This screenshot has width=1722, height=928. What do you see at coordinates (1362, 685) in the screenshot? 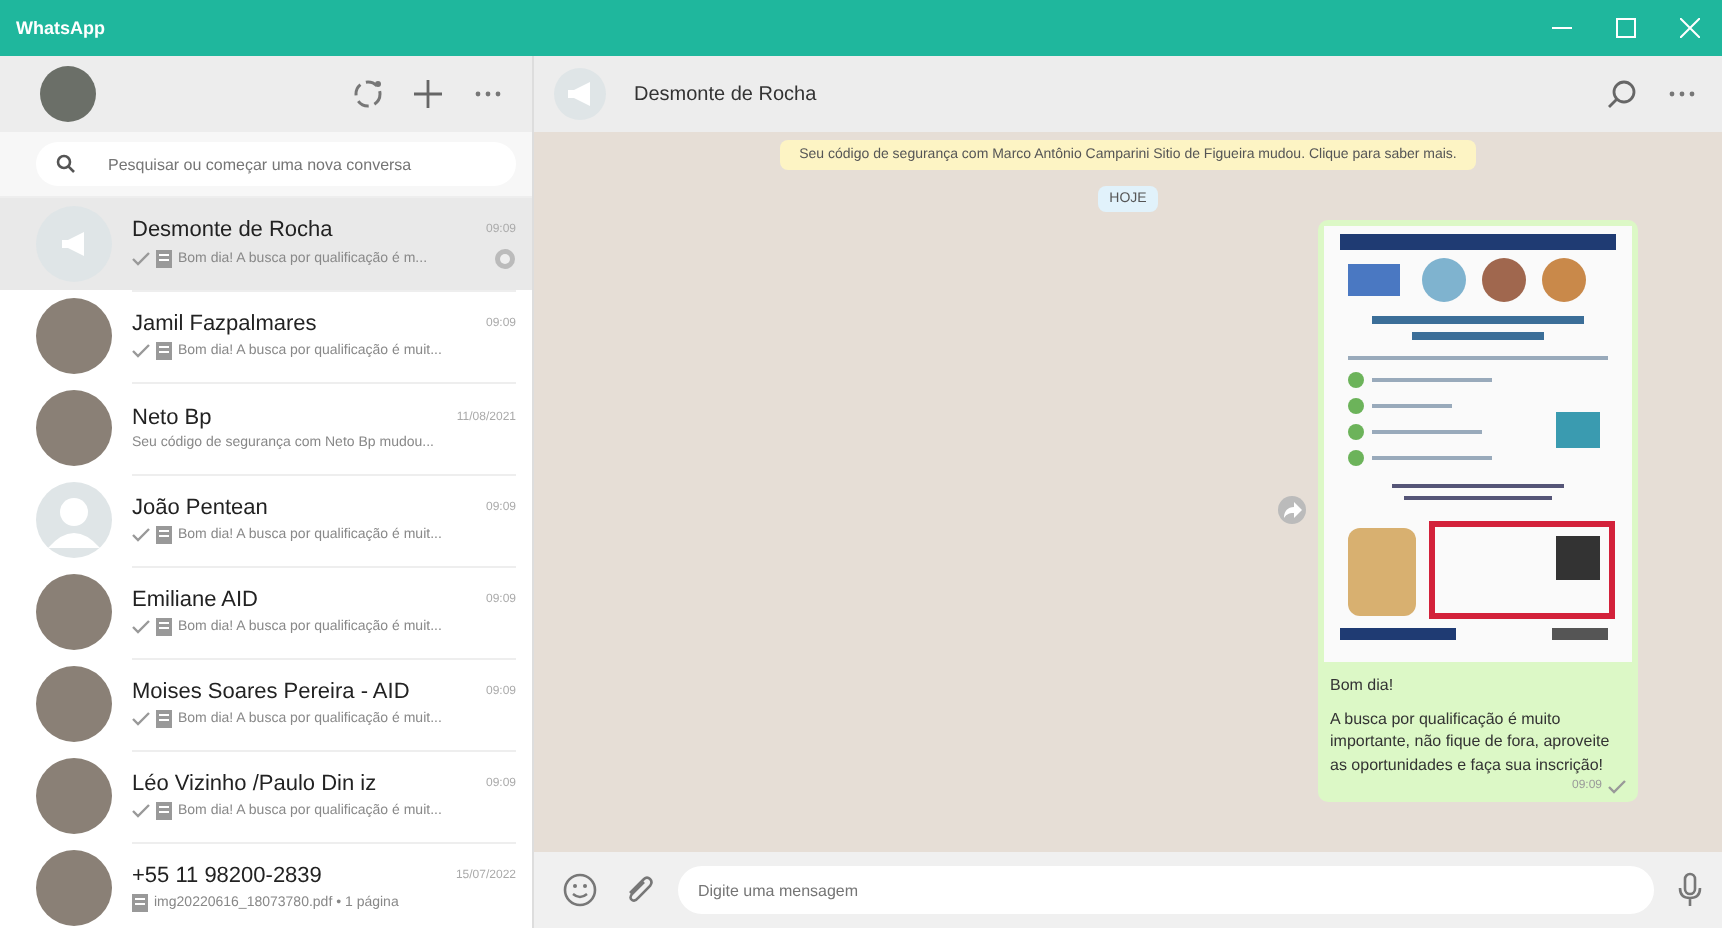
I see `message-text: Bom dia!` at bounding box center [1362, 685].